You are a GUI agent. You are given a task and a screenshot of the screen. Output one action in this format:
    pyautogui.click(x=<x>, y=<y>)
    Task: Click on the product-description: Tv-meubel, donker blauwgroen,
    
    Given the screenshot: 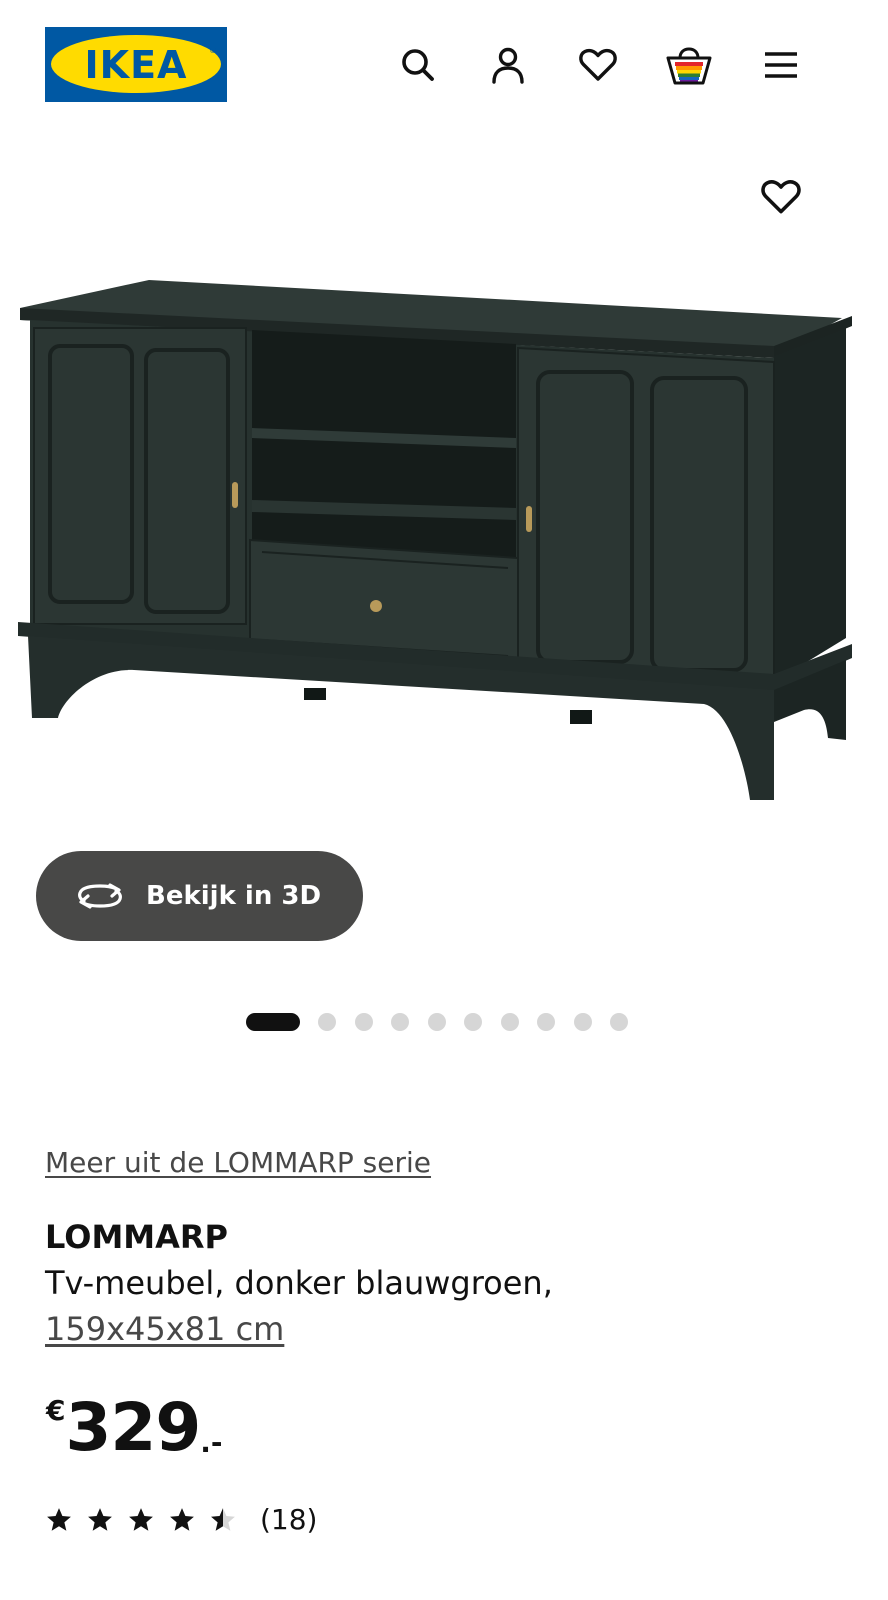 What is the action you would take?
    pyautogui.click(x=299, y=1283)
    